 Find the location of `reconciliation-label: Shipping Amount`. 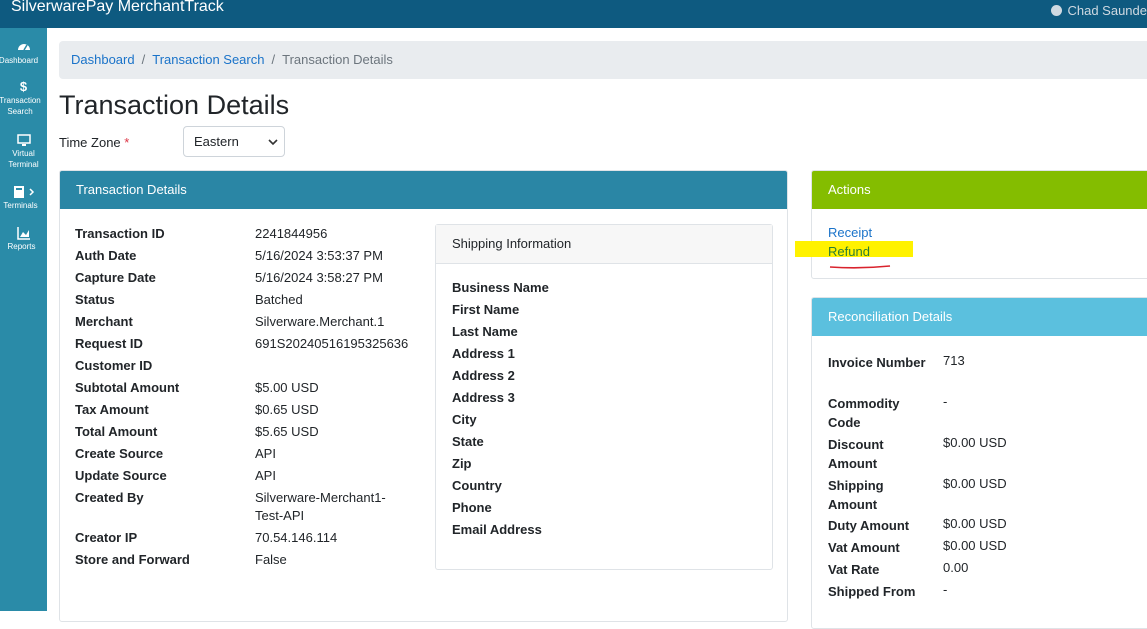

reconciliation-label: Shipping Amount is located at coordinates (856, 495).